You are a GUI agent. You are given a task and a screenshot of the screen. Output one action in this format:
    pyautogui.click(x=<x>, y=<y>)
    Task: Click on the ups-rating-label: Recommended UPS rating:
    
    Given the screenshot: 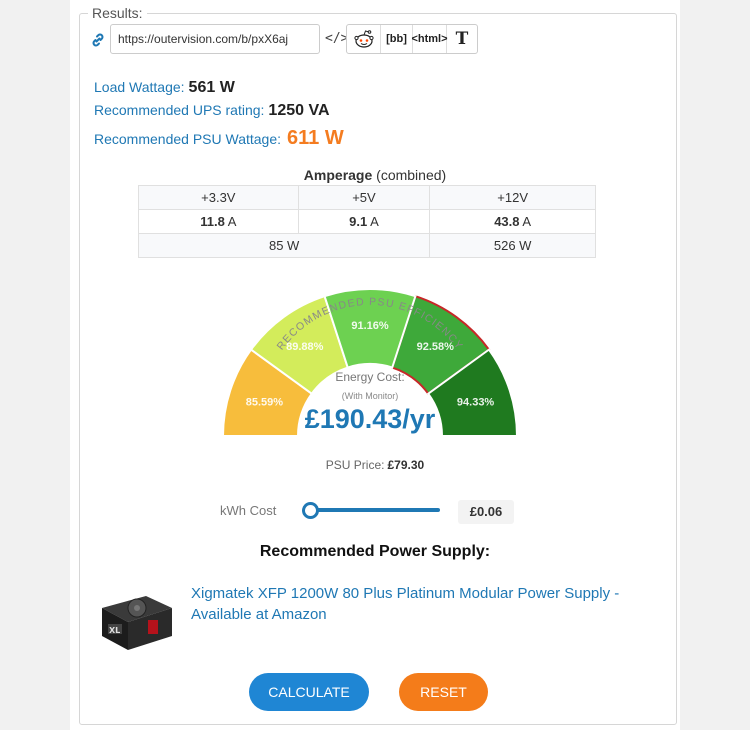 What is the action you would take?
    pyautogui.click(x=179, y=110)
    